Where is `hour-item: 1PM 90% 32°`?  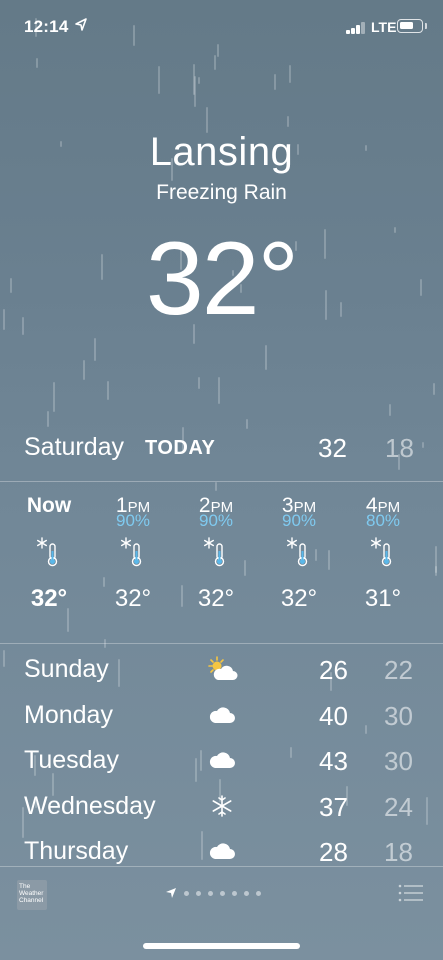
hour-item: 1PM 90% 32° is located at coordinates (133, 547).